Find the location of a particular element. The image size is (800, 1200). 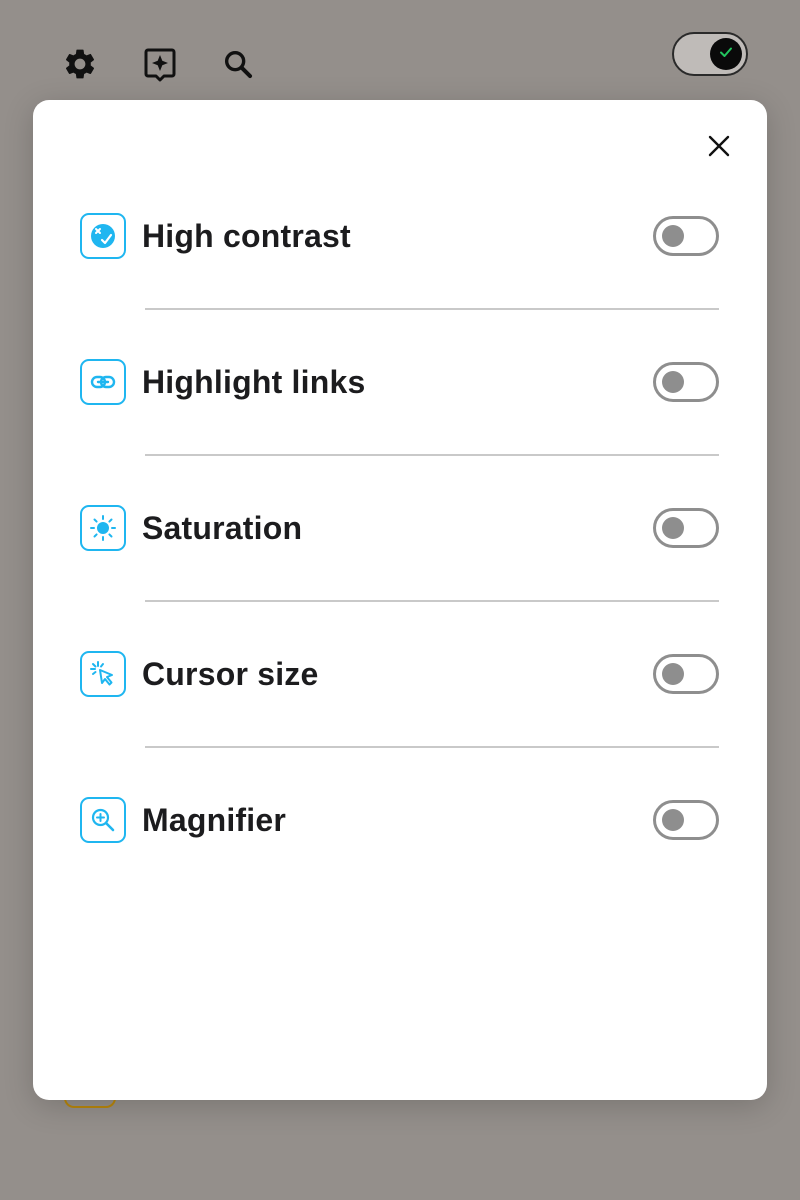

search-button is located at coordinates (238, 64).